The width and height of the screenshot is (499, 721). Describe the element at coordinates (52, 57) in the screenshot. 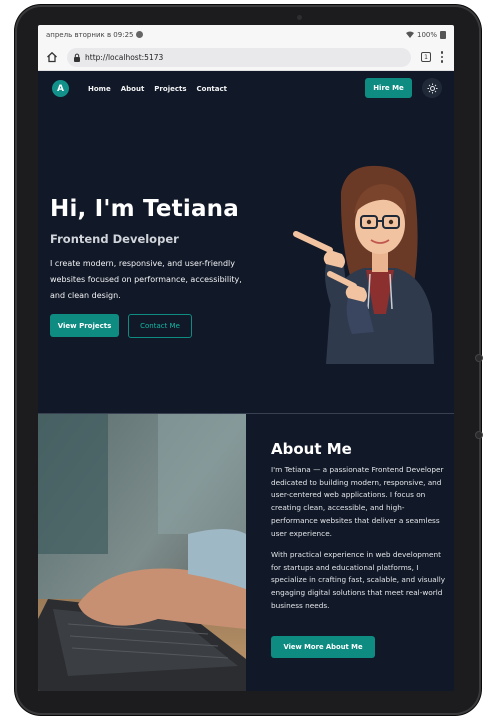

I see `home-icon` at that location.